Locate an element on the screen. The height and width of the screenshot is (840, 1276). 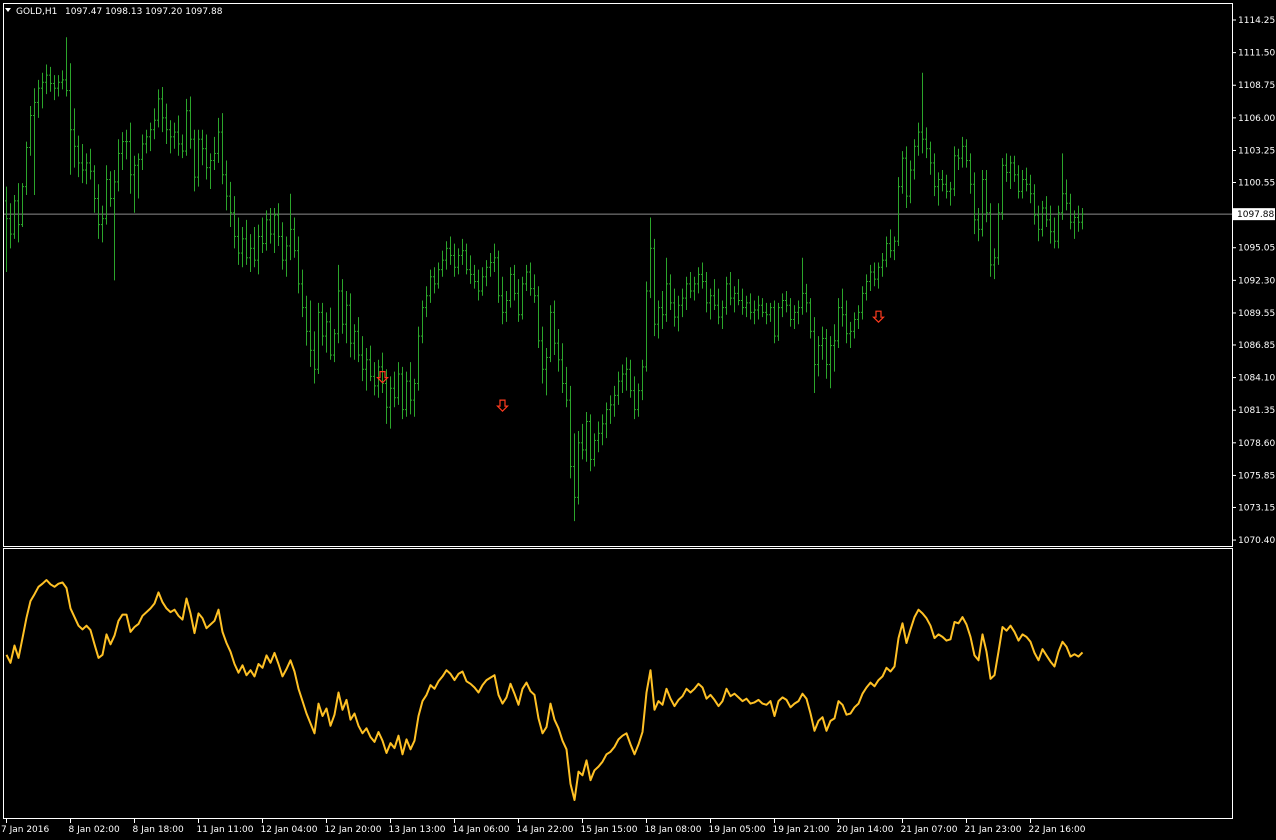
price-axis-label: 1086.85 is located at coordinates (1256, 346).